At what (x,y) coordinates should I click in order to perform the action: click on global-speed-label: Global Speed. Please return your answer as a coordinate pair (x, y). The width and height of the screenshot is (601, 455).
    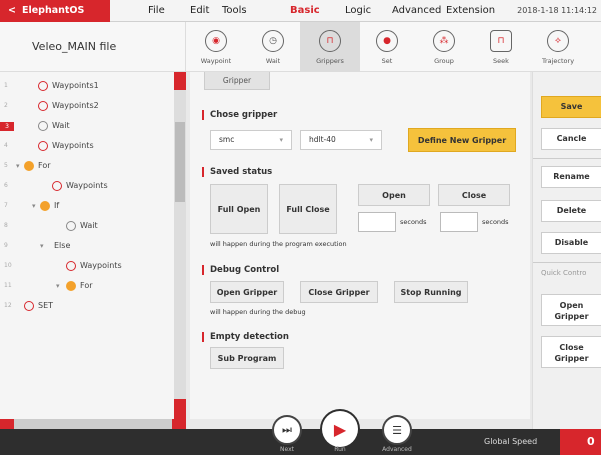
    Looking at the image, I should click on (511, 441).